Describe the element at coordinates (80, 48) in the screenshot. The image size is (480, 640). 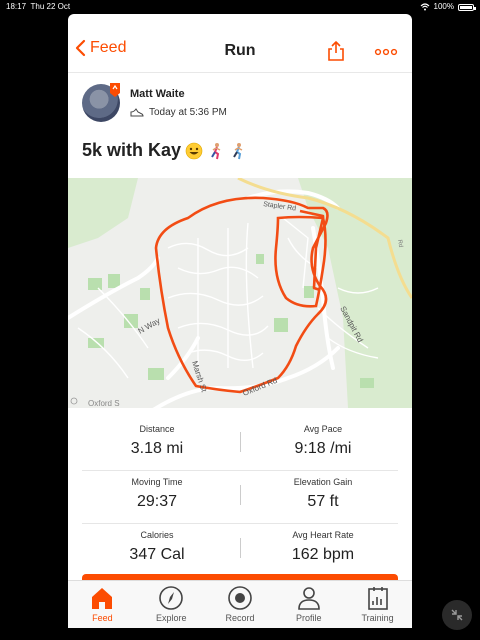
I see `chevron-left-icon` at that location.